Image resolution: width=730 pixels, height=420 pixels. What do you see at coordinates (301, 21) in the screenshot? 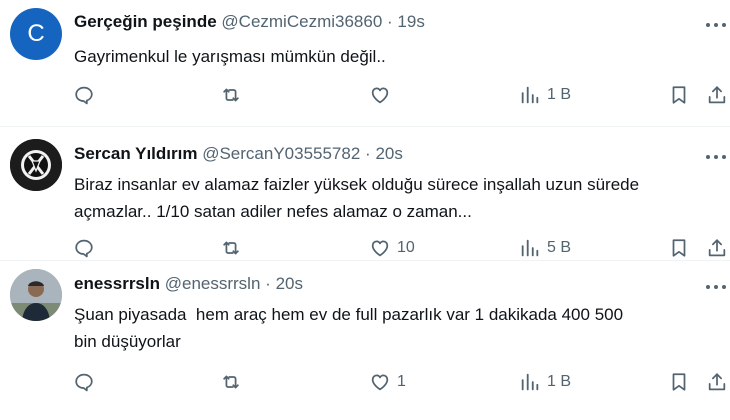
I see `author-handle: @CezmiCezmi36860` at bounding box center [301, 21].